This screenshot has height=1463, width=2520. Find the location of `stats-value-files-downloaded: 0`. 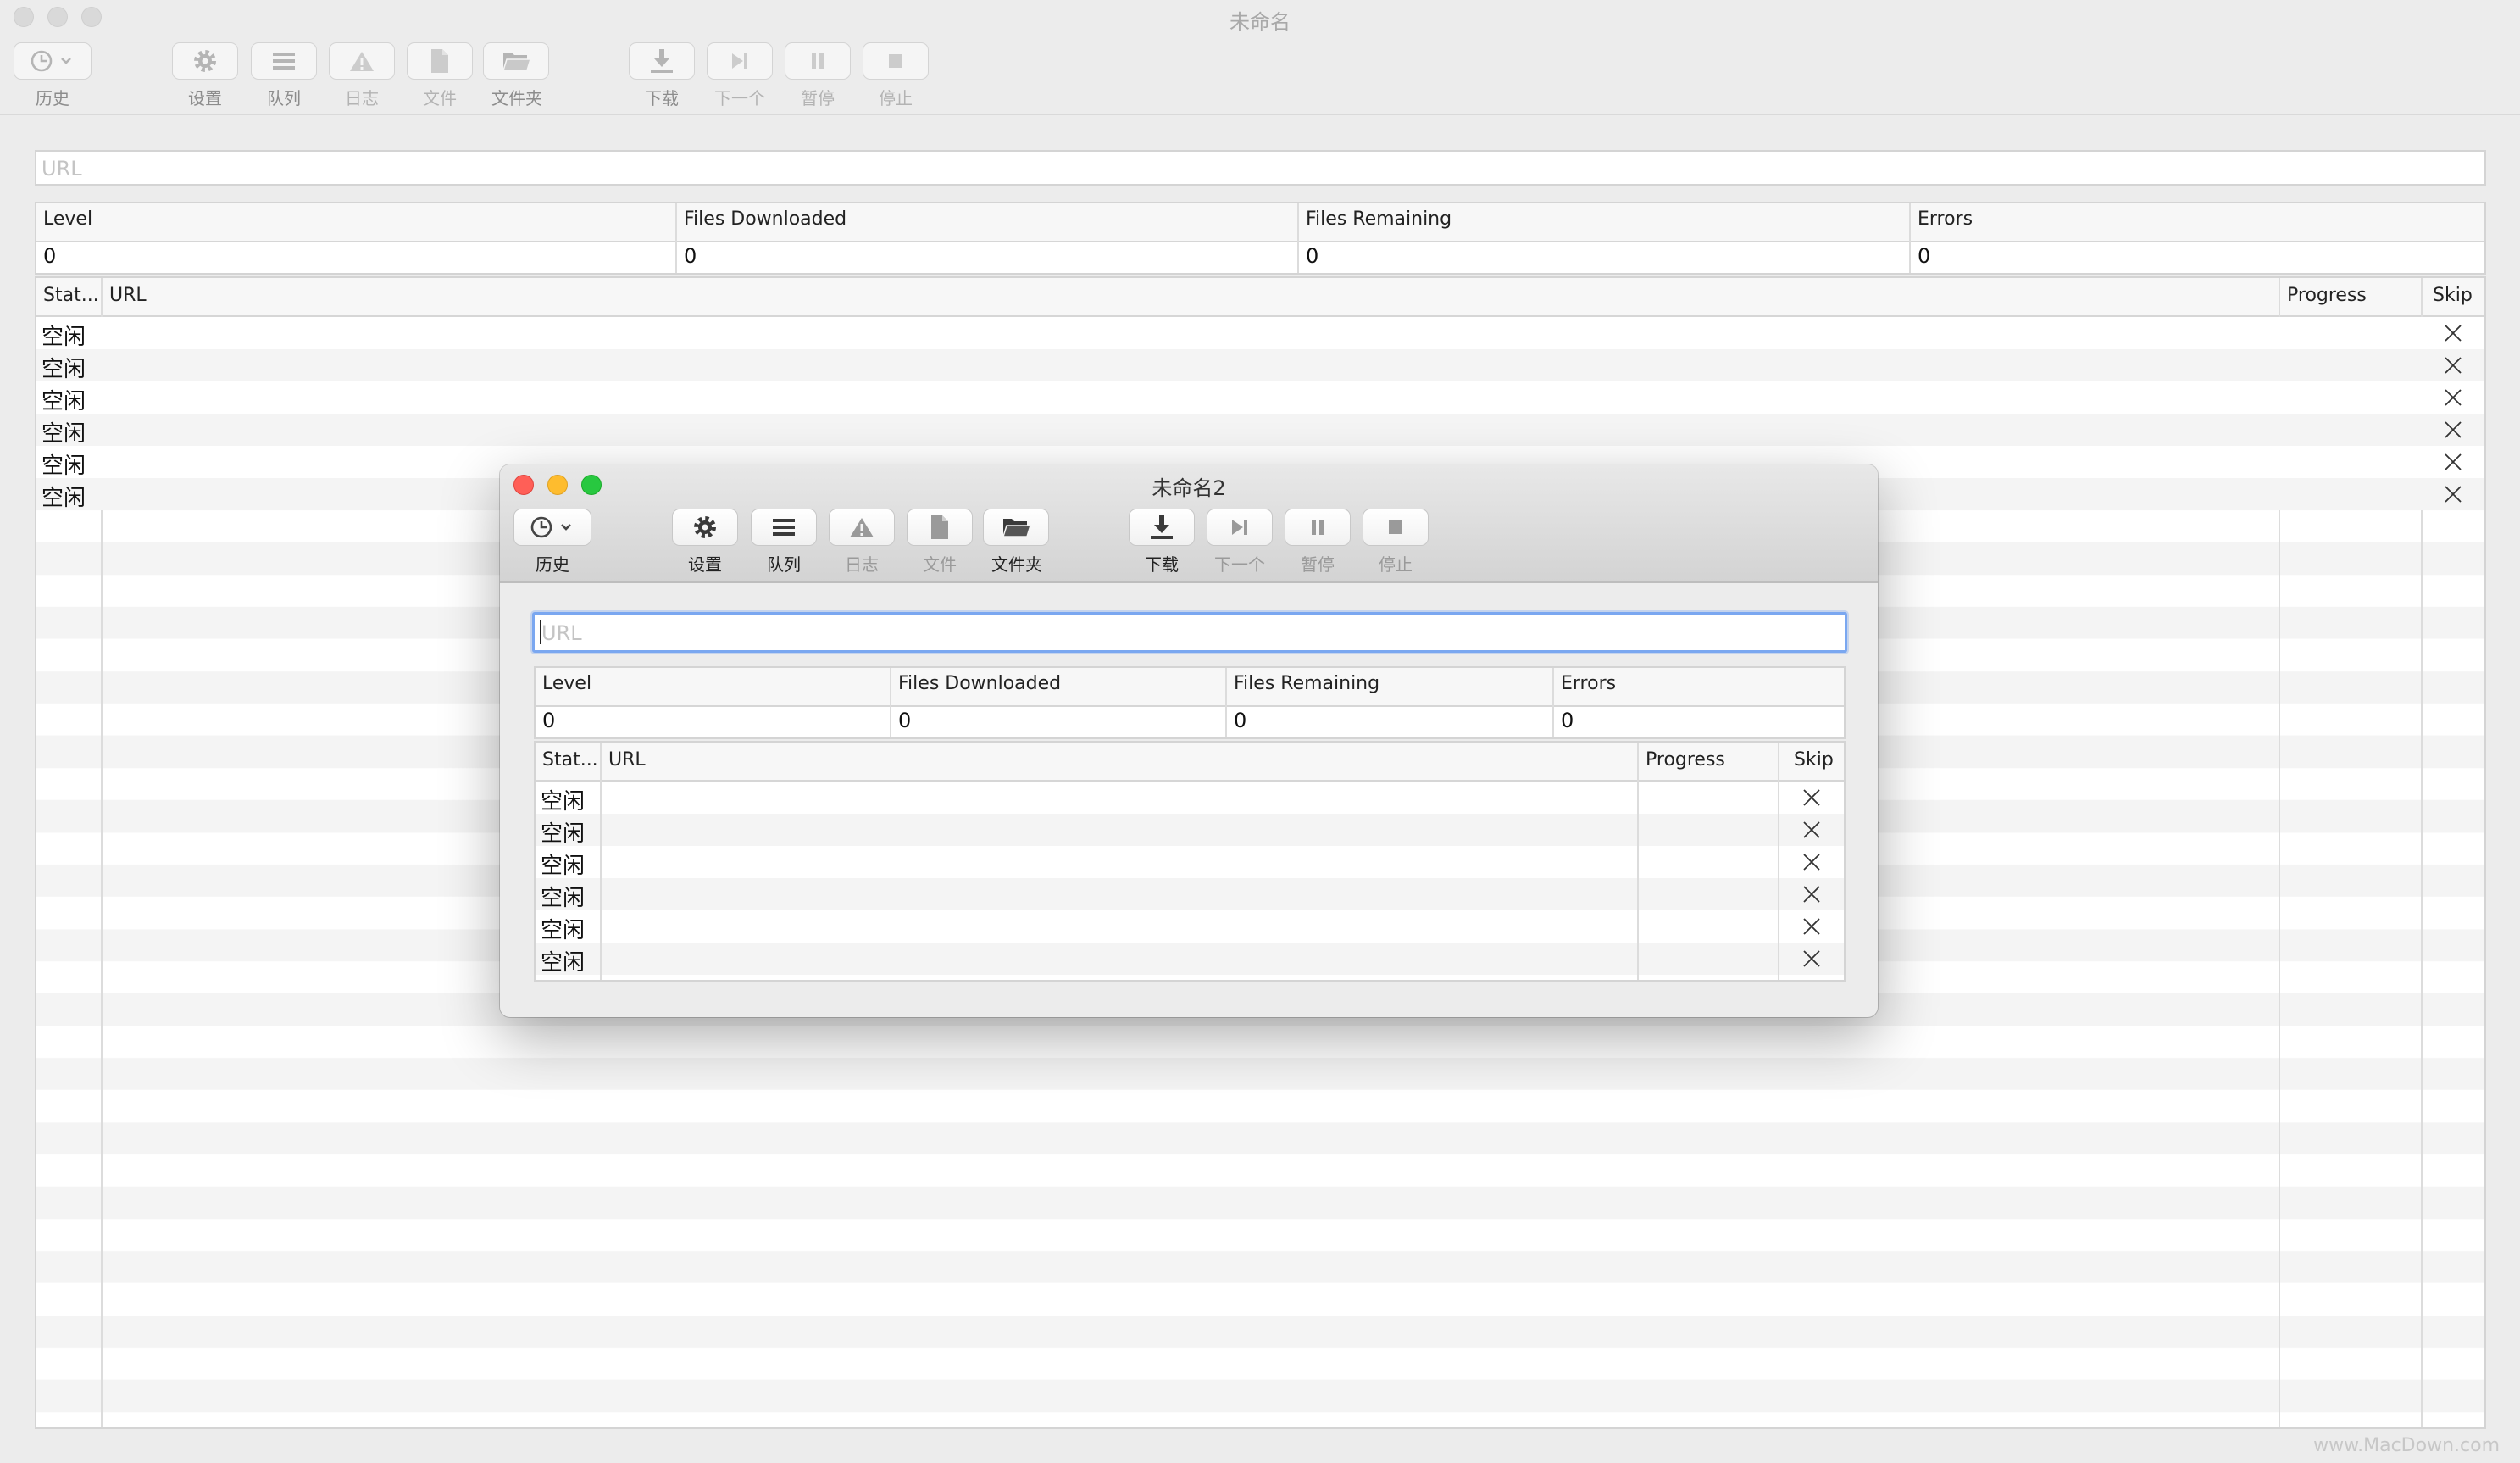

stats-value-files-downloaded: 0 is located at coordinates (905, 720).